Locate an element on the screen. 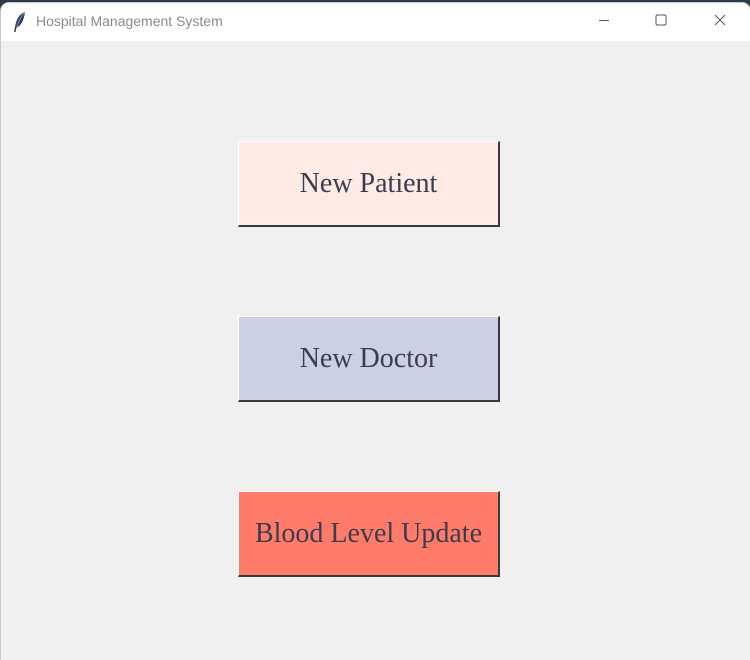 The width and height of the screenshot is (750, 660). close-icon is located at coordinates (720, 22).